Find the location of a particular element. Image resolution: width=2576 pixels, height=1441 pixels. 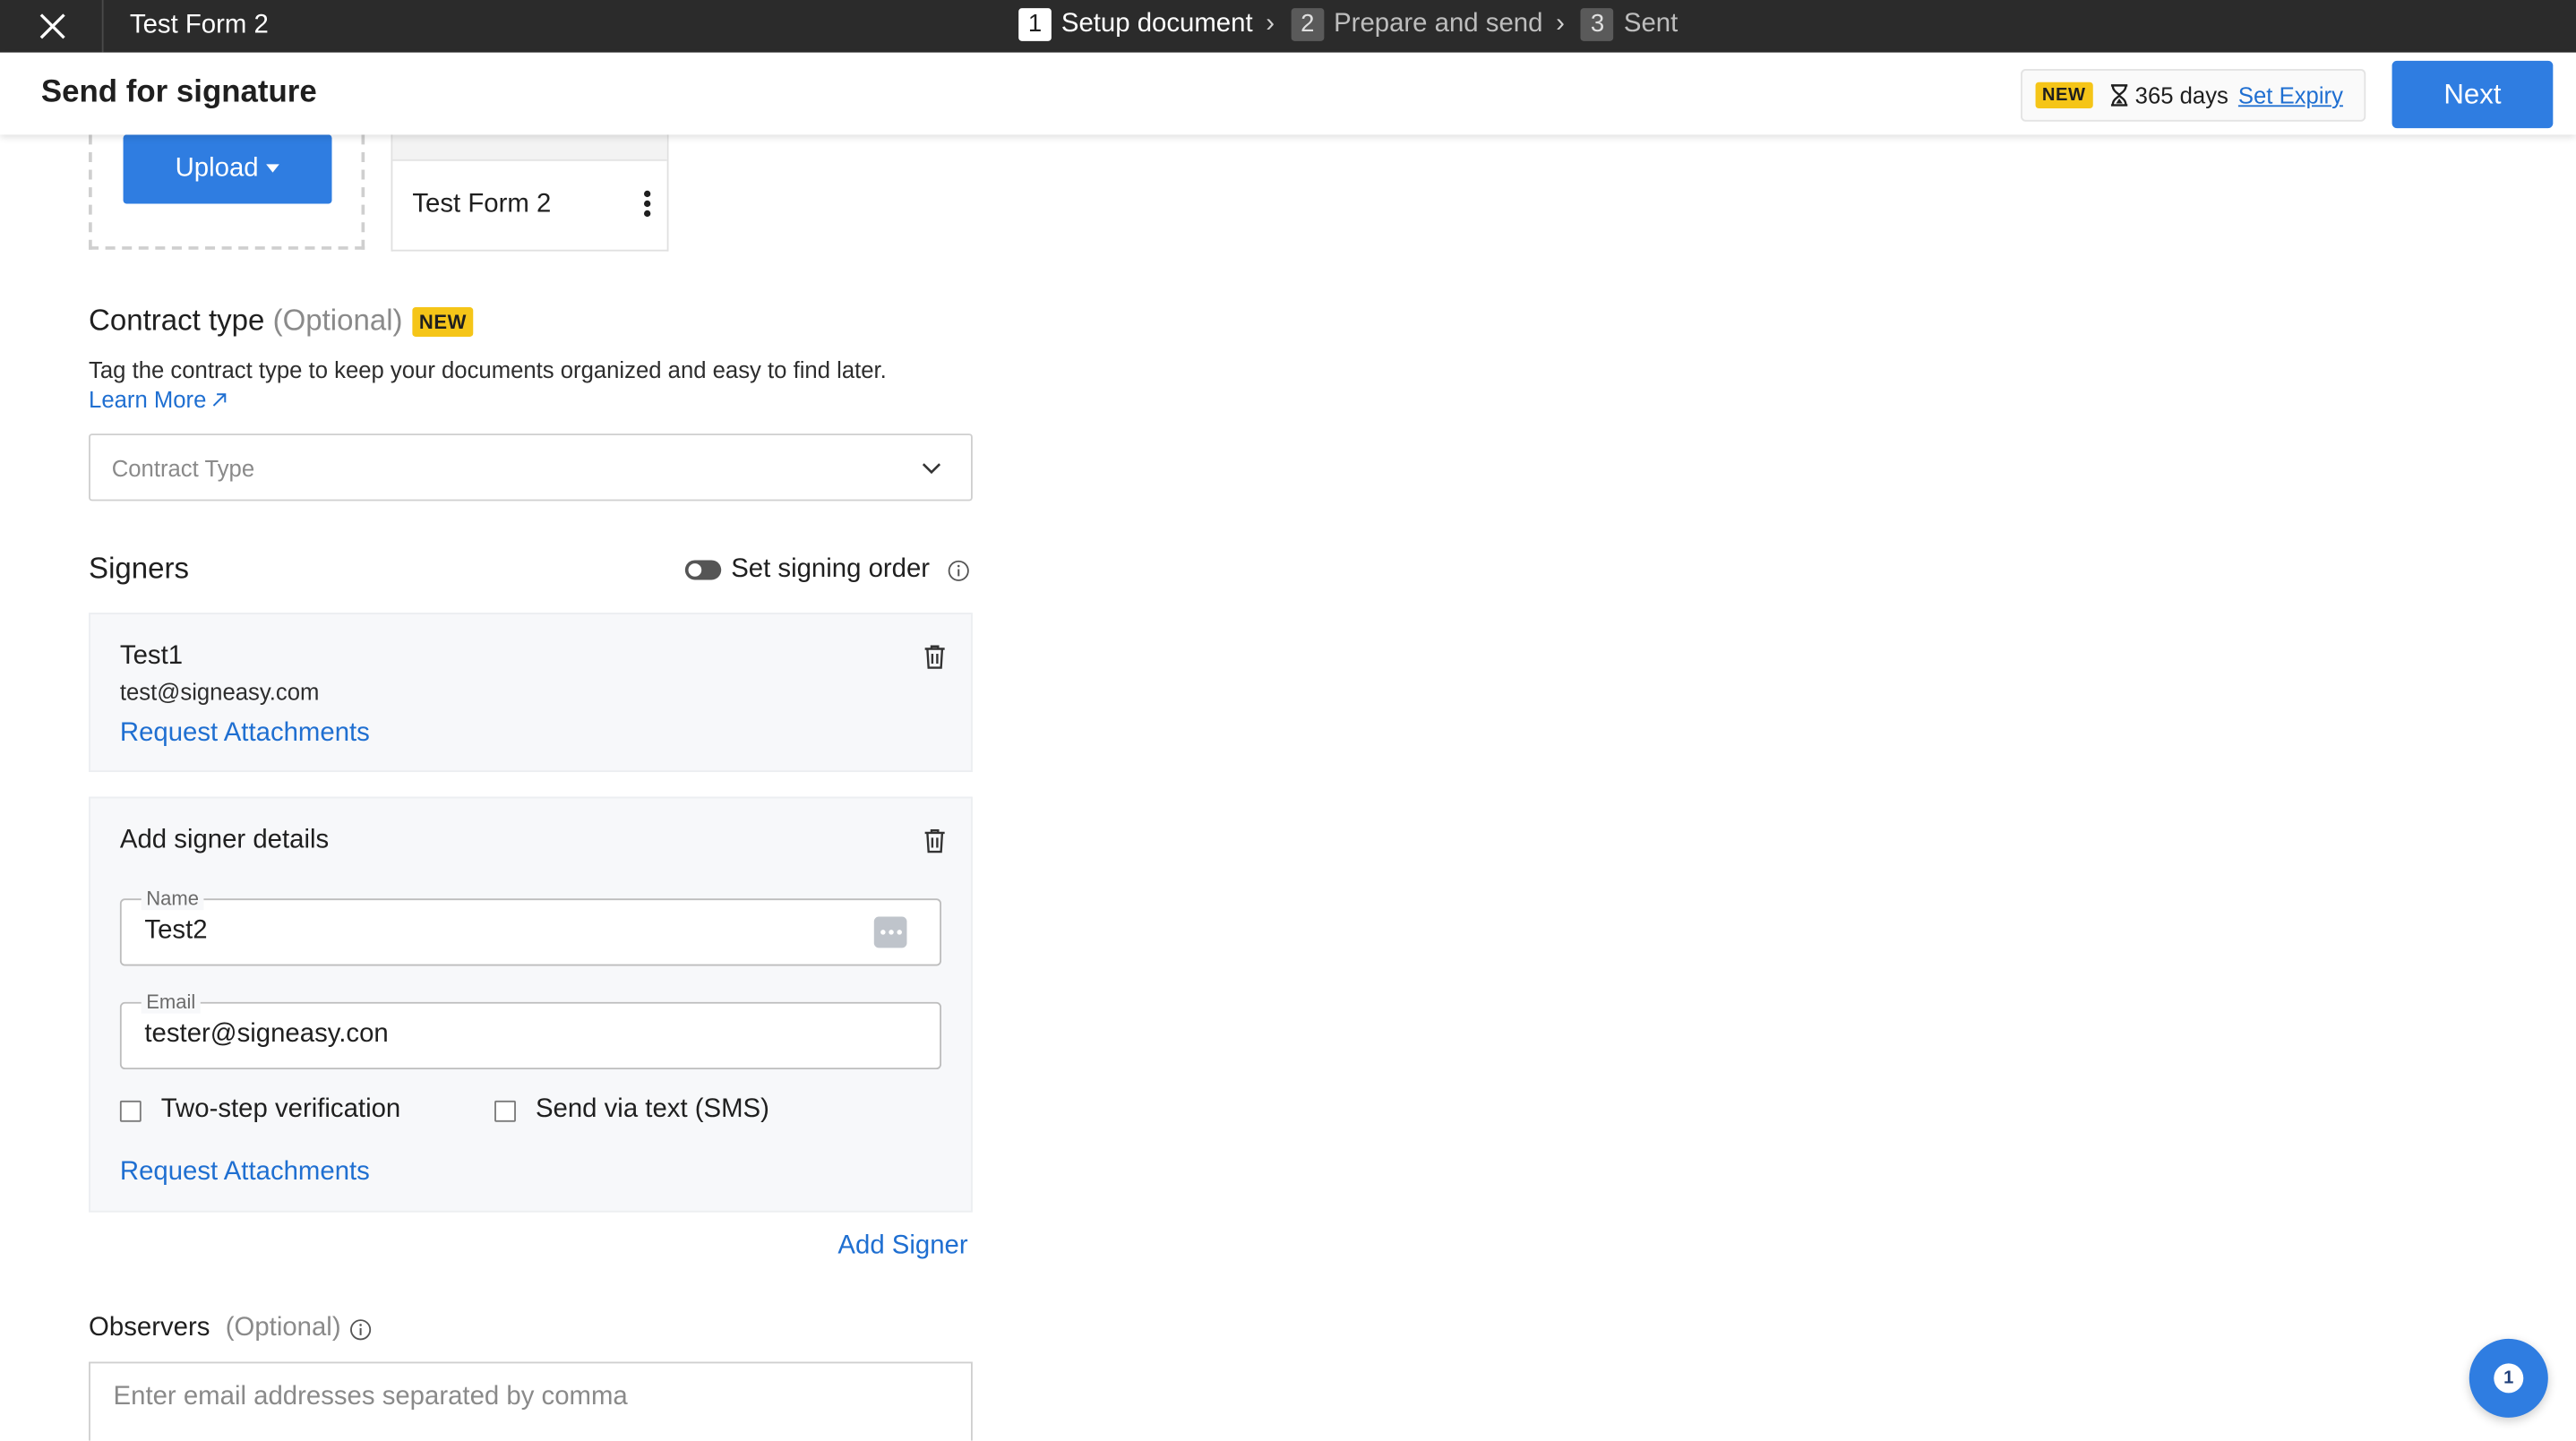

signing-order-toggle is located at coordinates (703, 570).